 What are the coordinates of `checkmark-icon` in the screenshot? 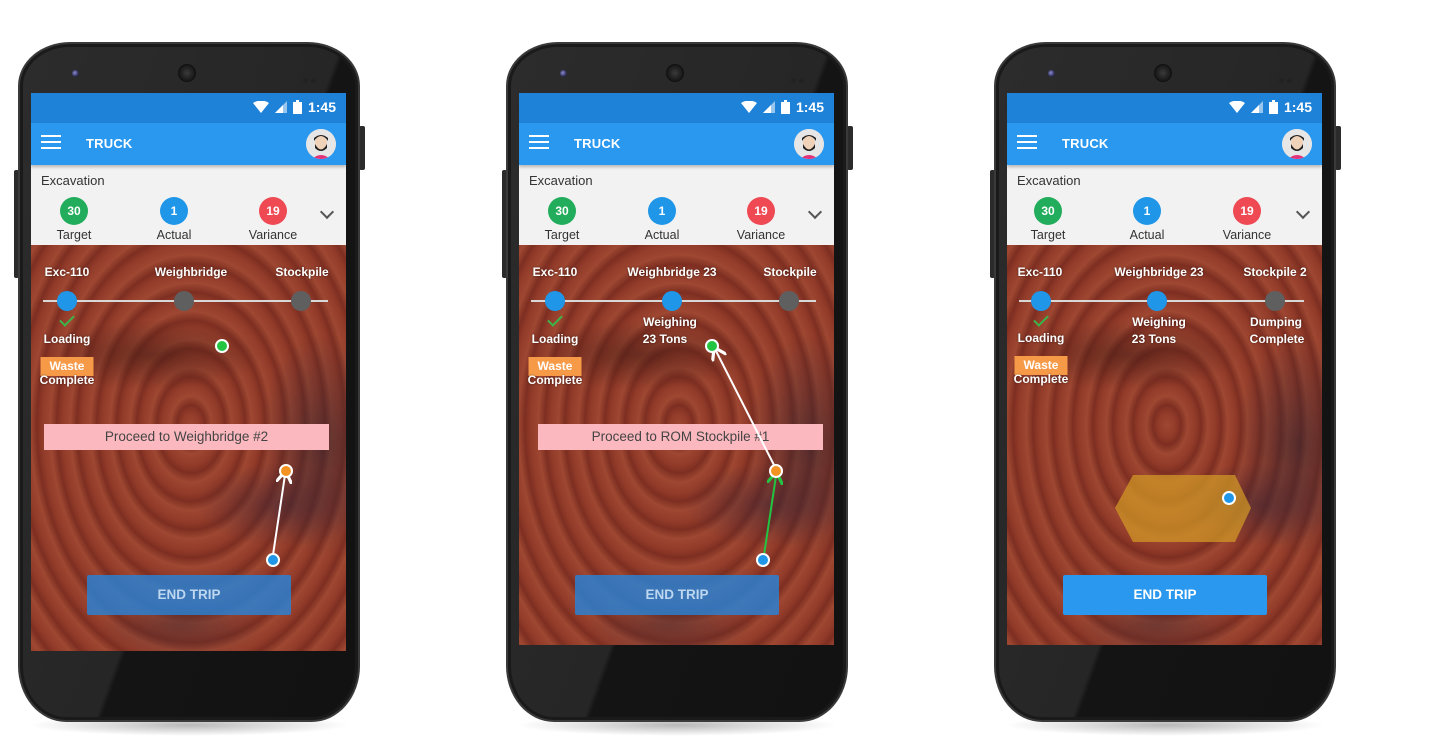 It's located at (555, 319).